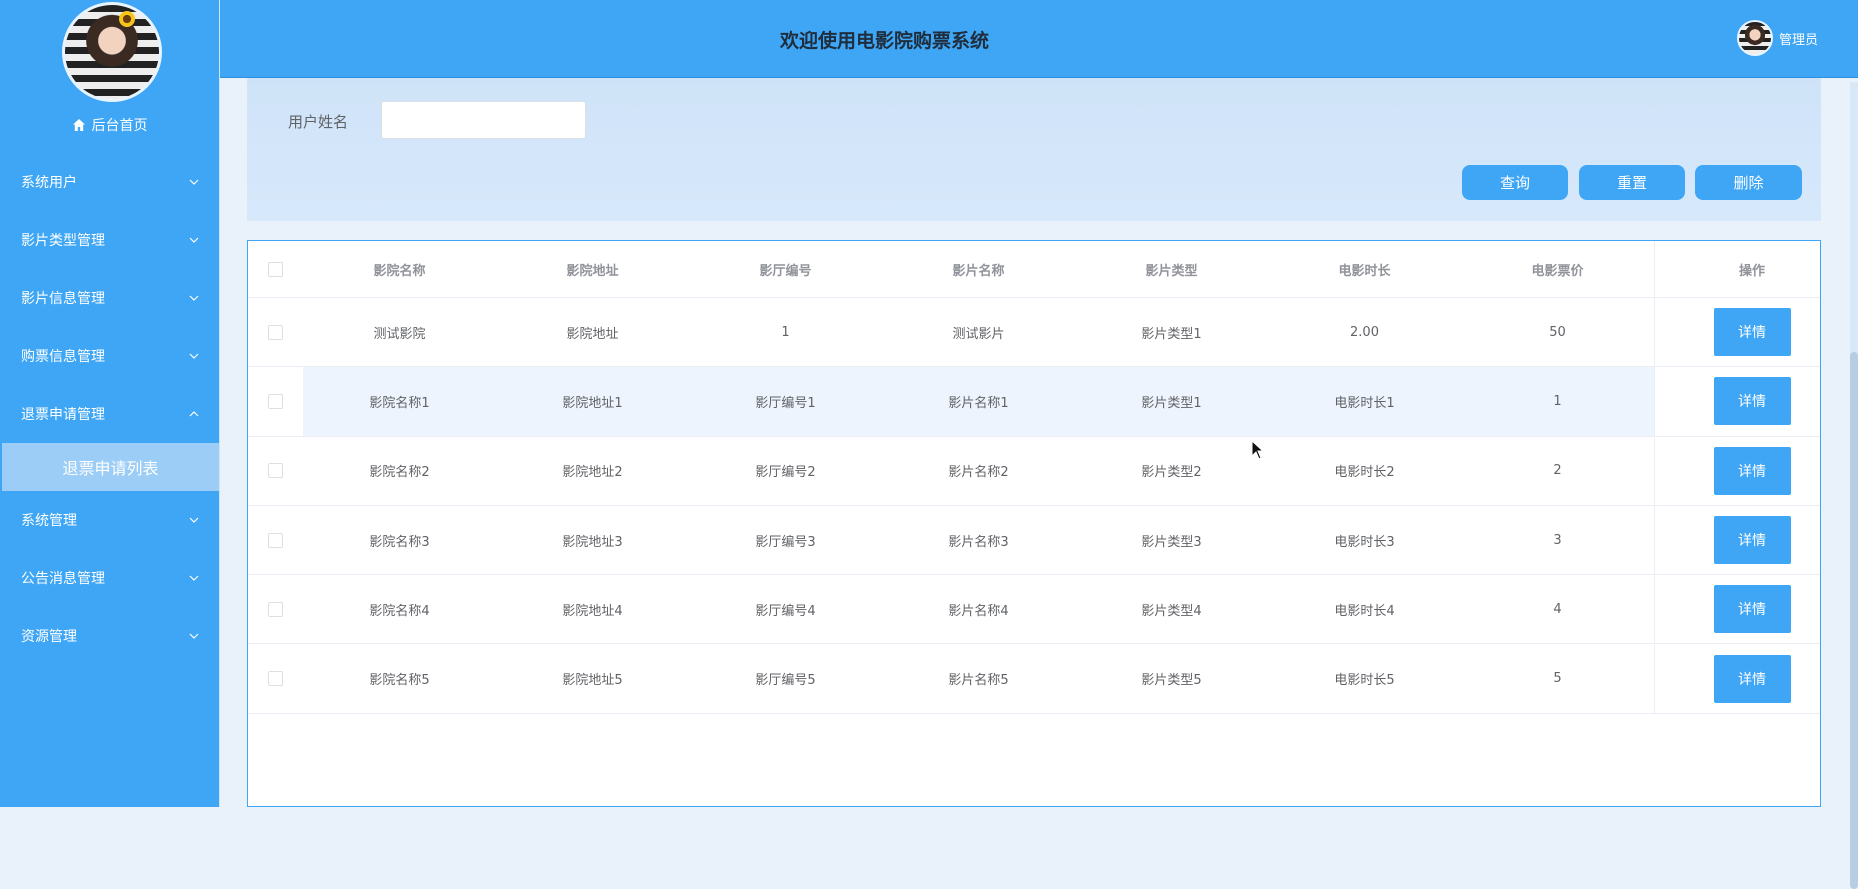 This screenshot has width=1858, height=889. I want to click on column-header: 操作, so click(1737, 269).